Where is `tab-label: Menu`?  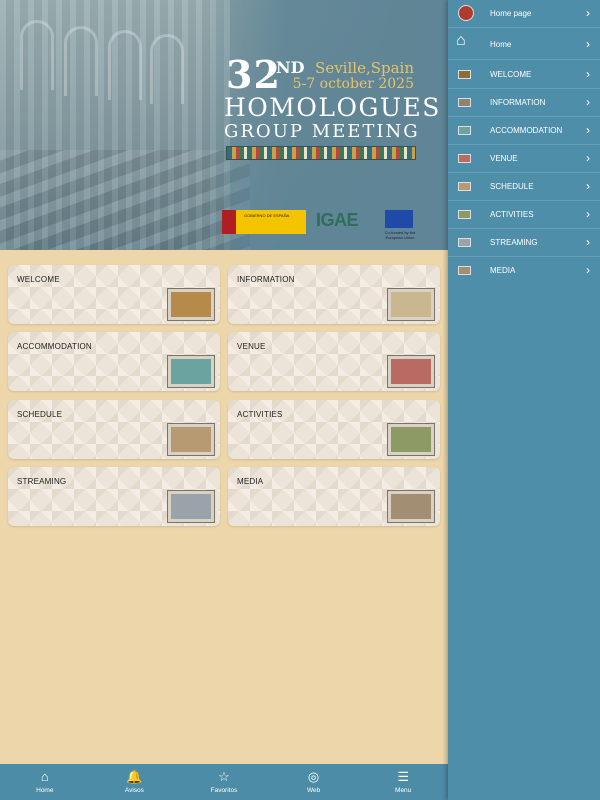 tab-label: Menu is located at coordinates (403, 790).